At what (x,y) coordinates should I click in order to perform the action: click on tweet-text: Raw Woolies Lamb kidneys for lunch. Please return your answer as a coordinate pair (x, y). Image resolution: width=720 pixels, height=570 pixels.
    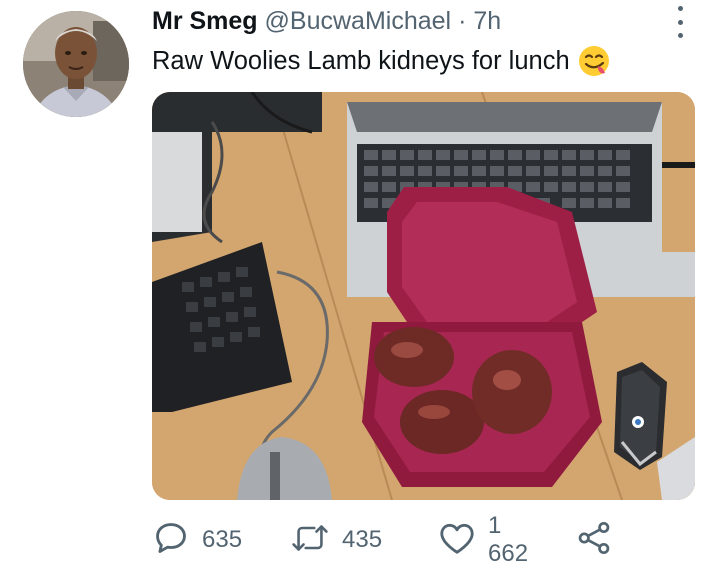
    Looking at the image, I should click on (382, 61).